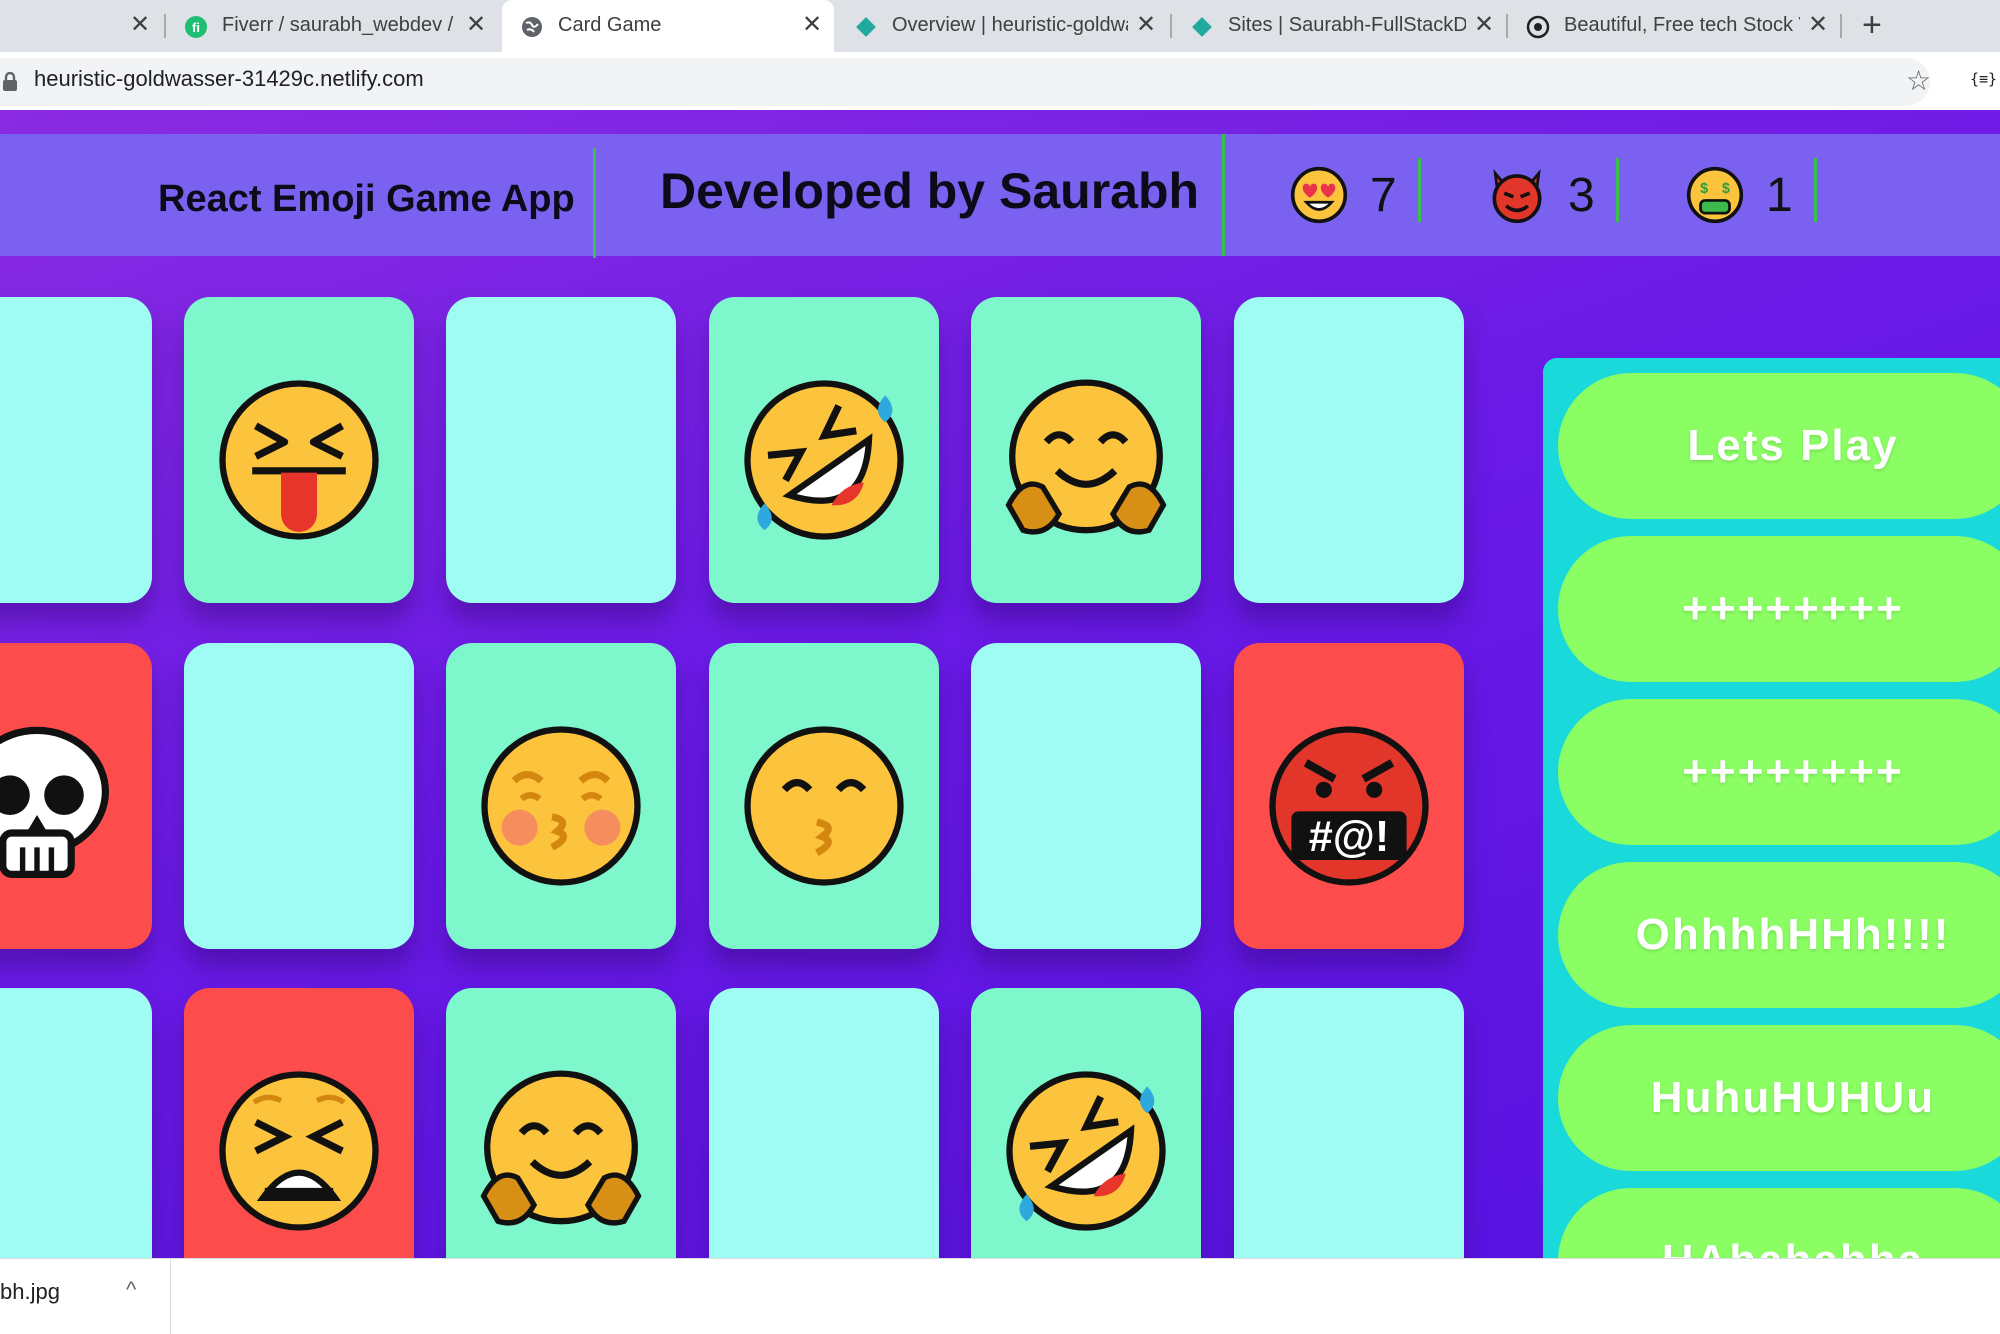  What do you see at coordinates (340, 25) in the screenshot?
I see `tab-title: Fiverr / saurabh_webdev / Ed` at bounding box center [340, 25].